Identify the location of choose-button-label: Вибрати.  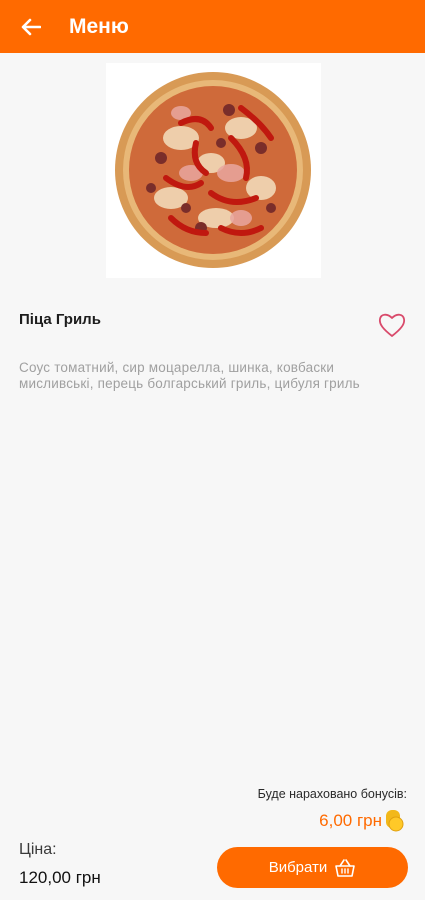
(298, 867).